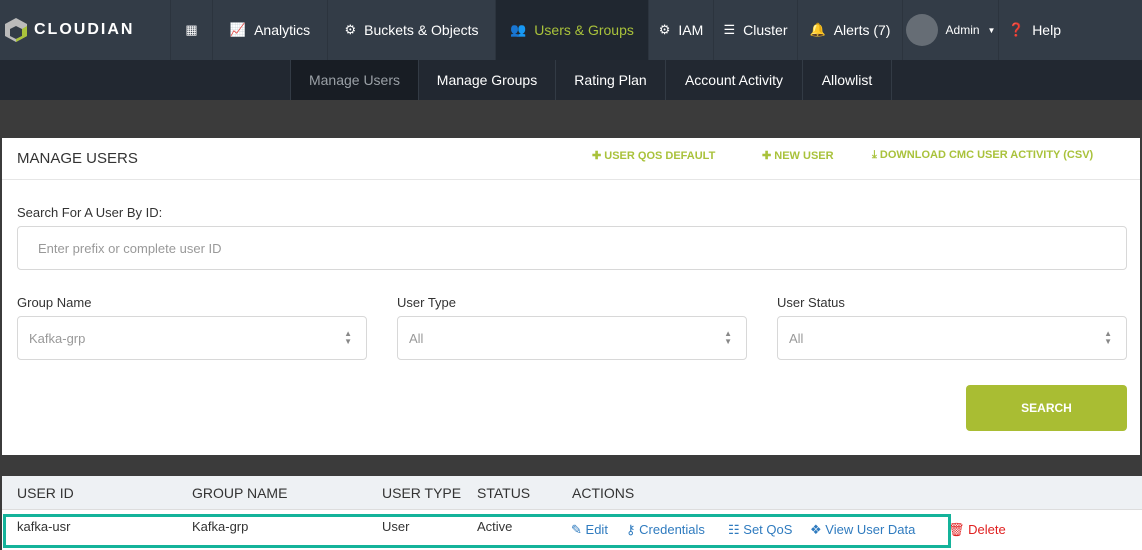  I want to click on delete-action: 🗑 Delete, so click(977, 530).